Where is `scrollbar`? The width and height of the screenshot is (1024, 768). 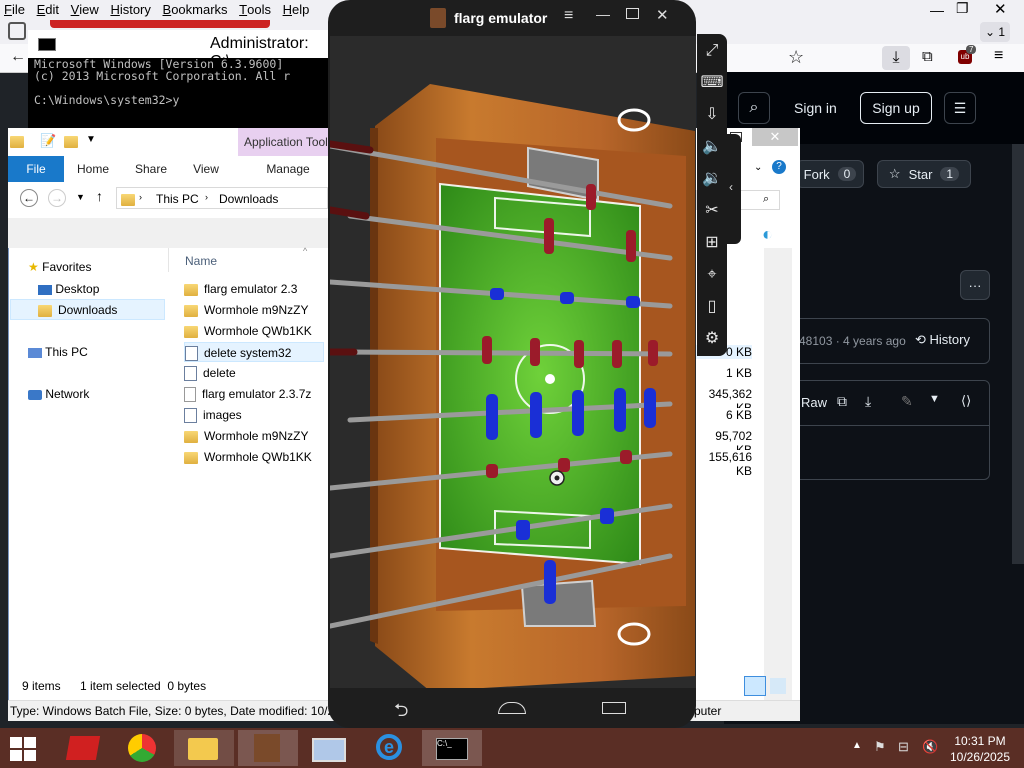 scrollbar is located at coordinates (1018, 354).